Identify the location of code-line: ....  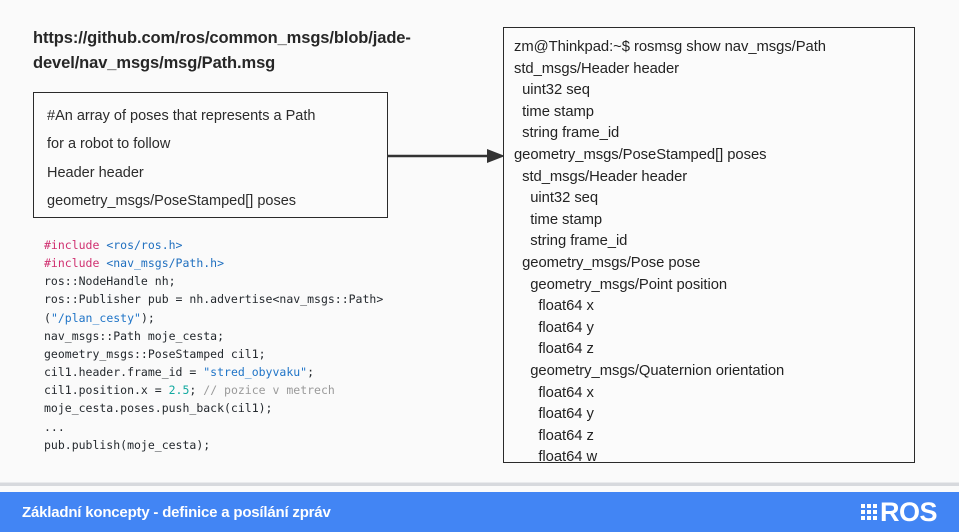
(254, 427).